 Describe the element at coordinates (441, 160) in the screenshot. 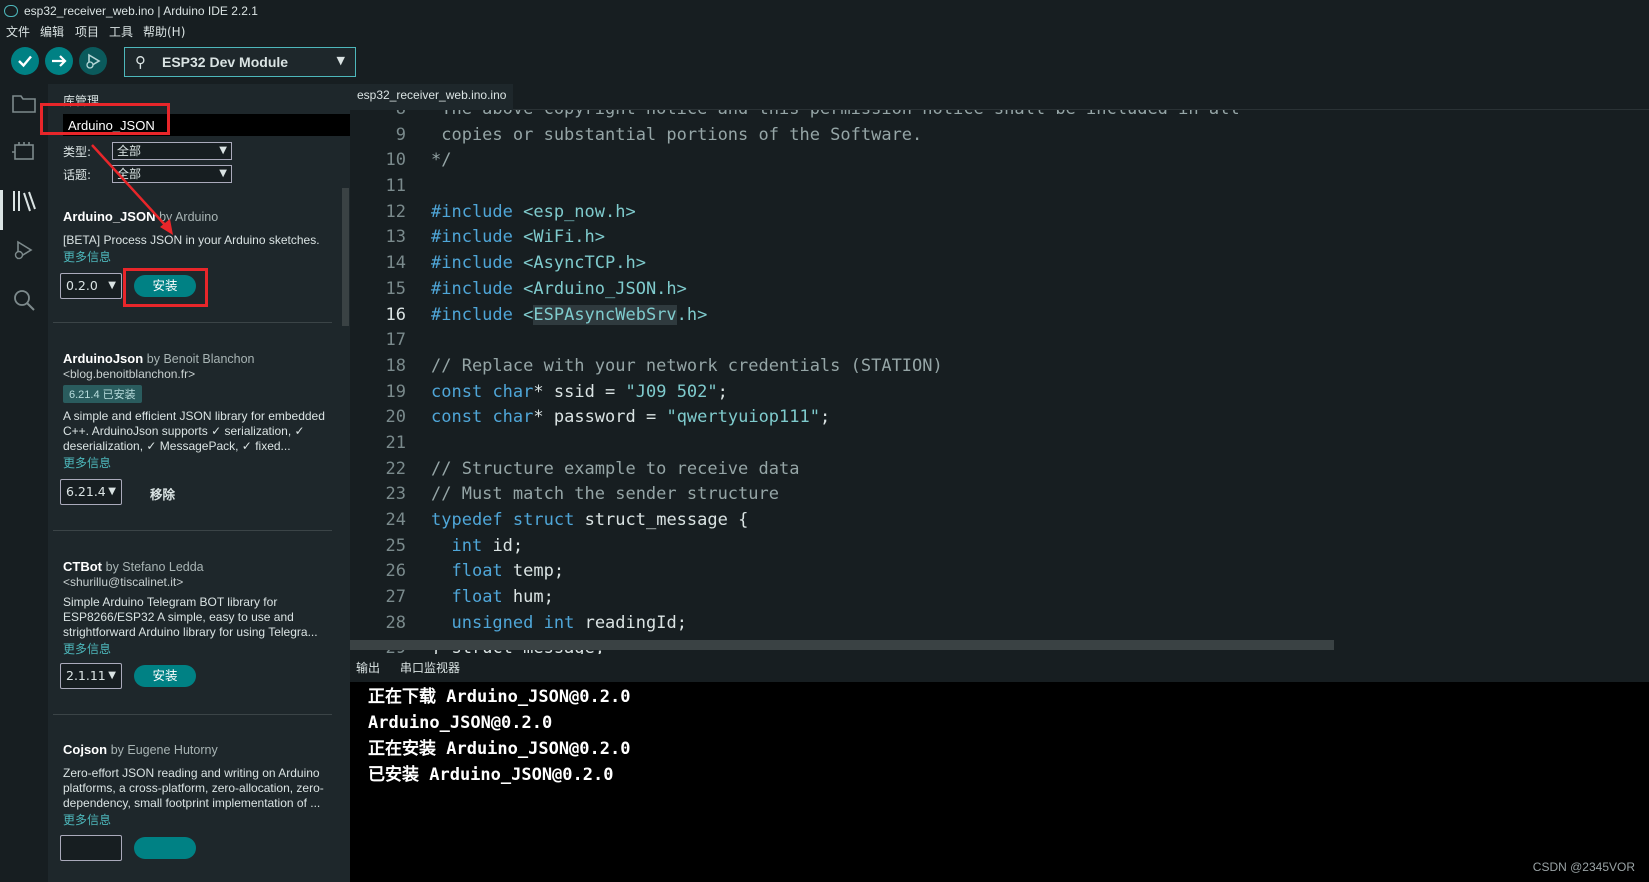

I see `code-line: */` at that location.